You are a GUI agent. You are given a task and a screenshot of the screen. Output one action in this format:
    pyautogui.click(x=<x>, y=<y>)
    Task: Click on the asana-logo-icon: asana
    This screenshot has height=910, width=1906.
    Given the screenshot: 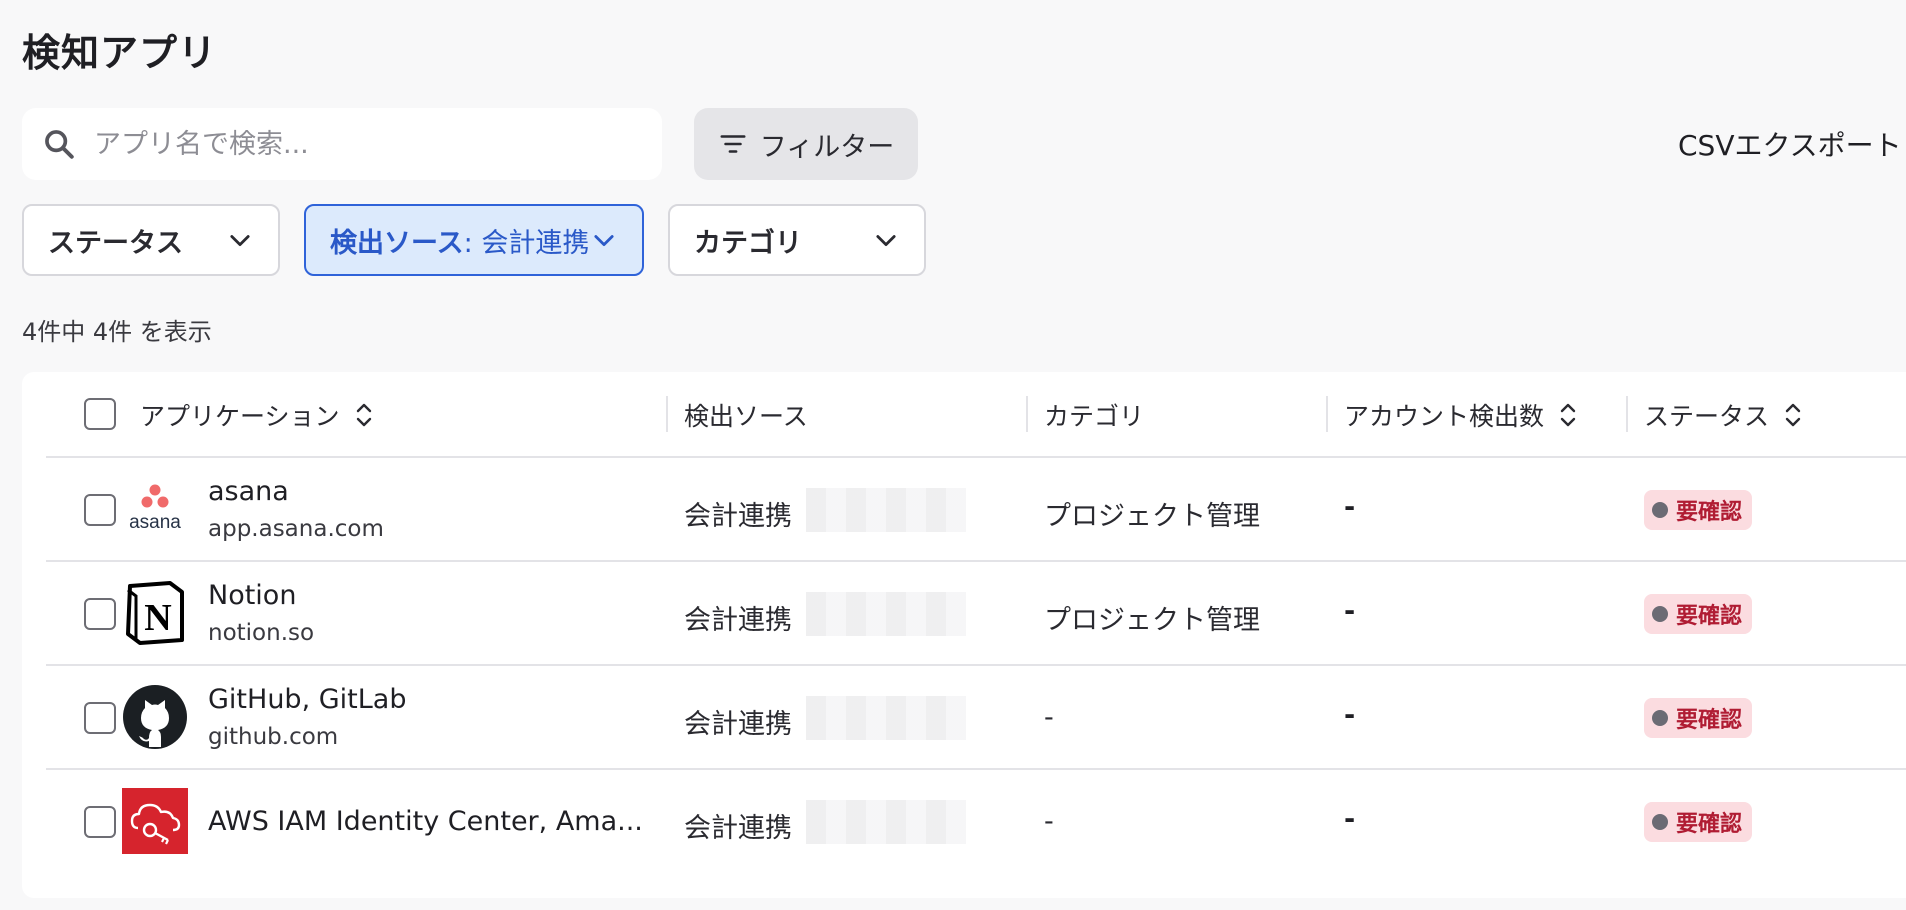 What is the action you would take?
    pyautogui.click(x=155, y=509)
    